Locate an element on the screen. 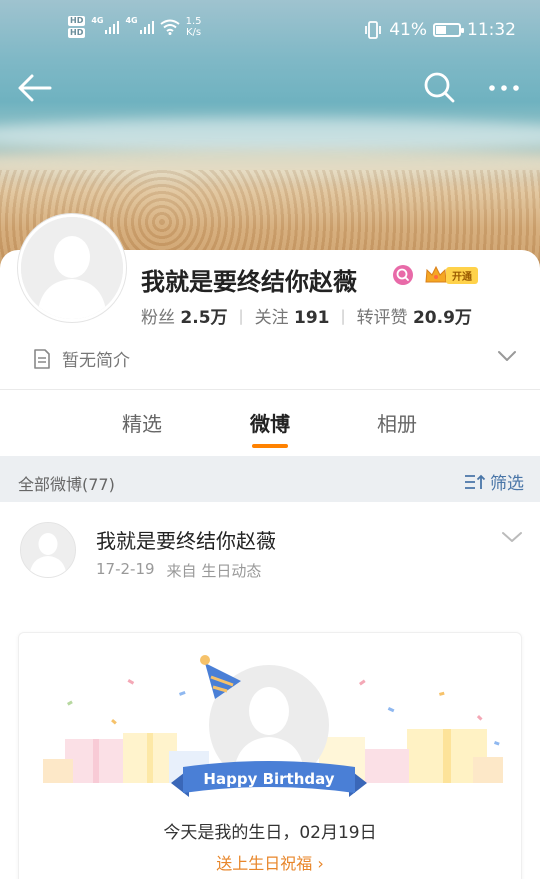 The image size is (540, 879). more-button is located at coordinates (504, 88).